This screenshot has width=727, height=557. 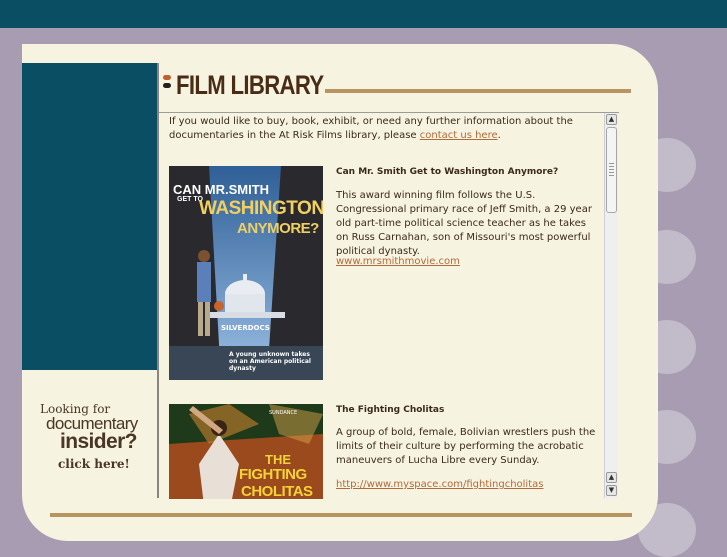 What do you see at coordinates (89, 216) in the screenshot?
I see `sidebar-panel` at bounding box center [89, 216].